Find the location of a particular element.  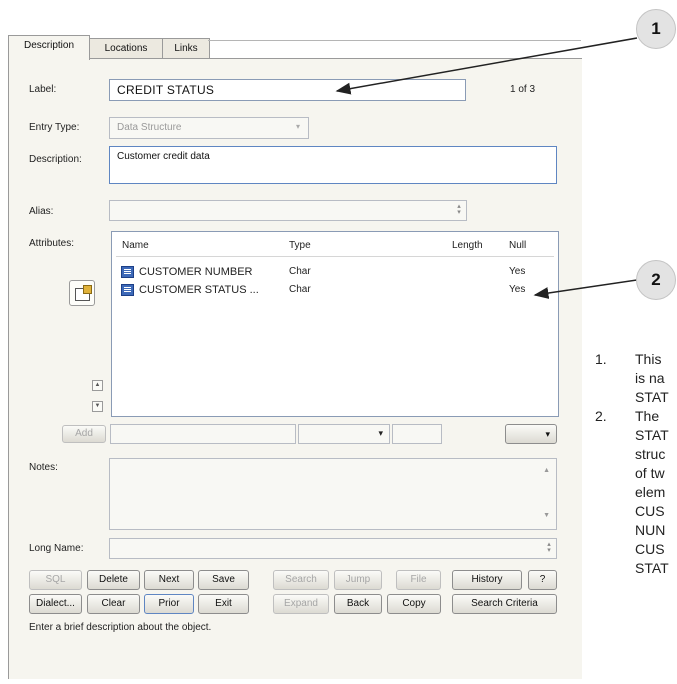

button-label: Save is located at coordinates (223, 579).